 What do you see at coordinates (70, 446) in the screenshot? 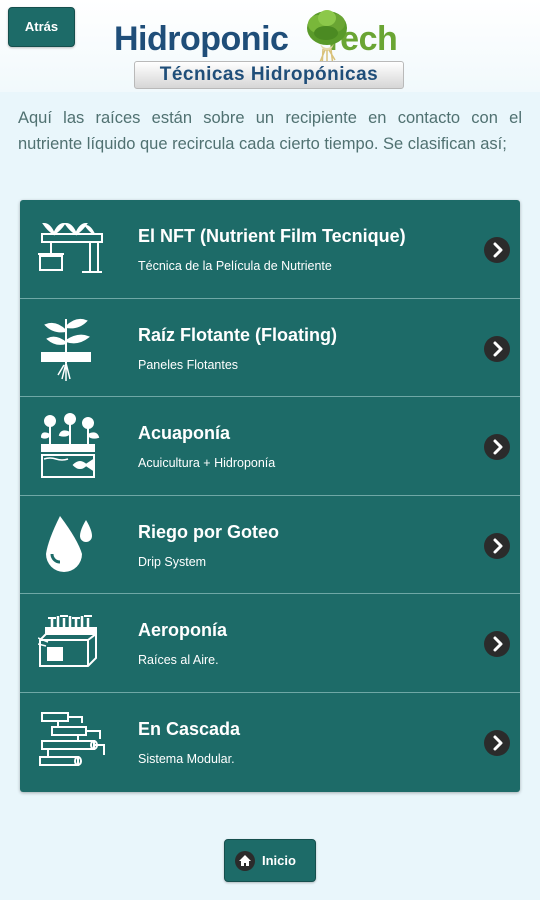
I see `aquaponics-icon` at bounding box center [70, 446].